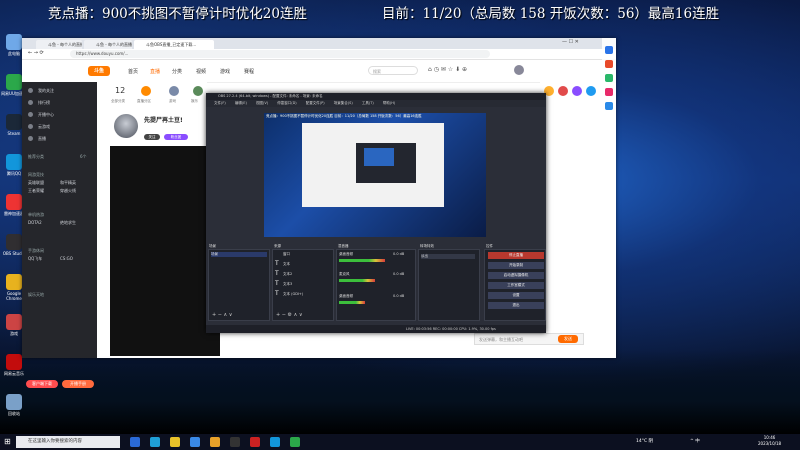  What do you see at coordinates (570, 42) in the screenshot?
I see `window-controls: — ☐ ✕` at bounding box center [570, 42].